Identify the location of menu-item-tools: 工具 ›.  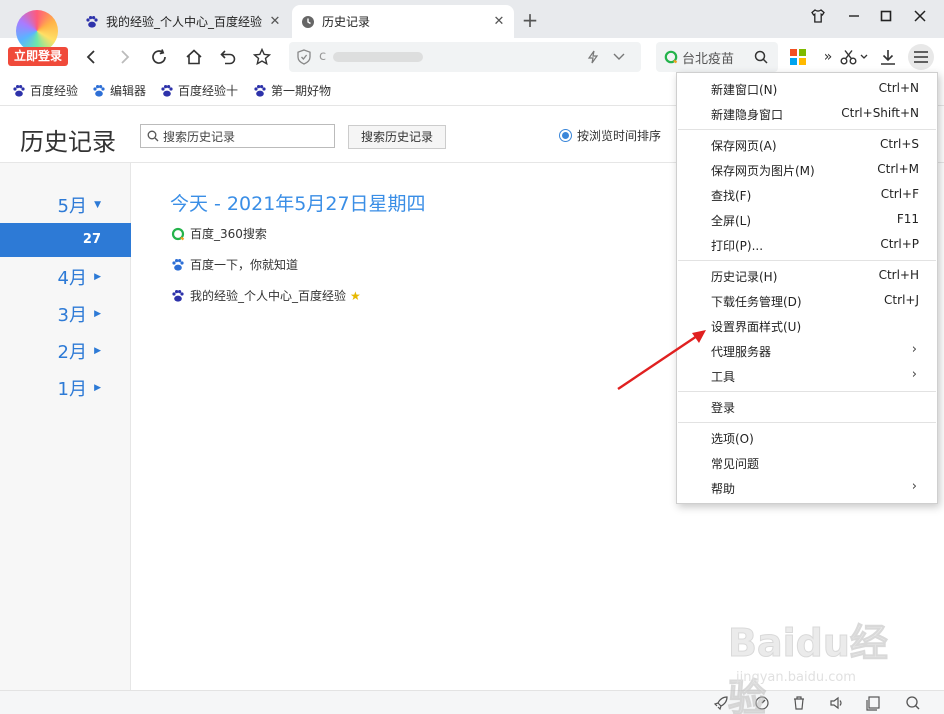
(807, 375).